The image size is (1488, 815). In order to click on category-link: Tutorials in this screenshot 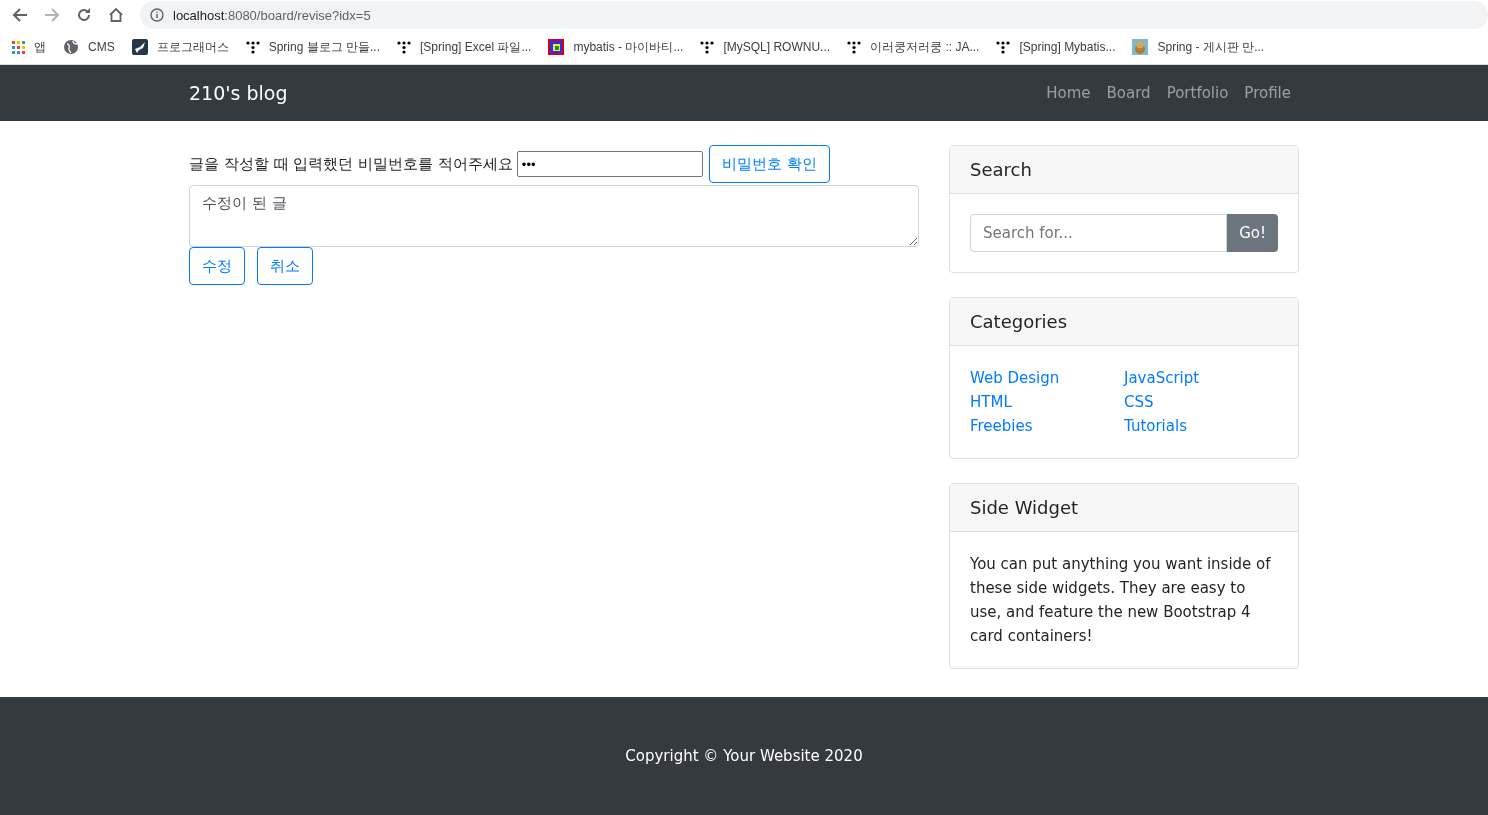, I will do `click(1201, 426)`.